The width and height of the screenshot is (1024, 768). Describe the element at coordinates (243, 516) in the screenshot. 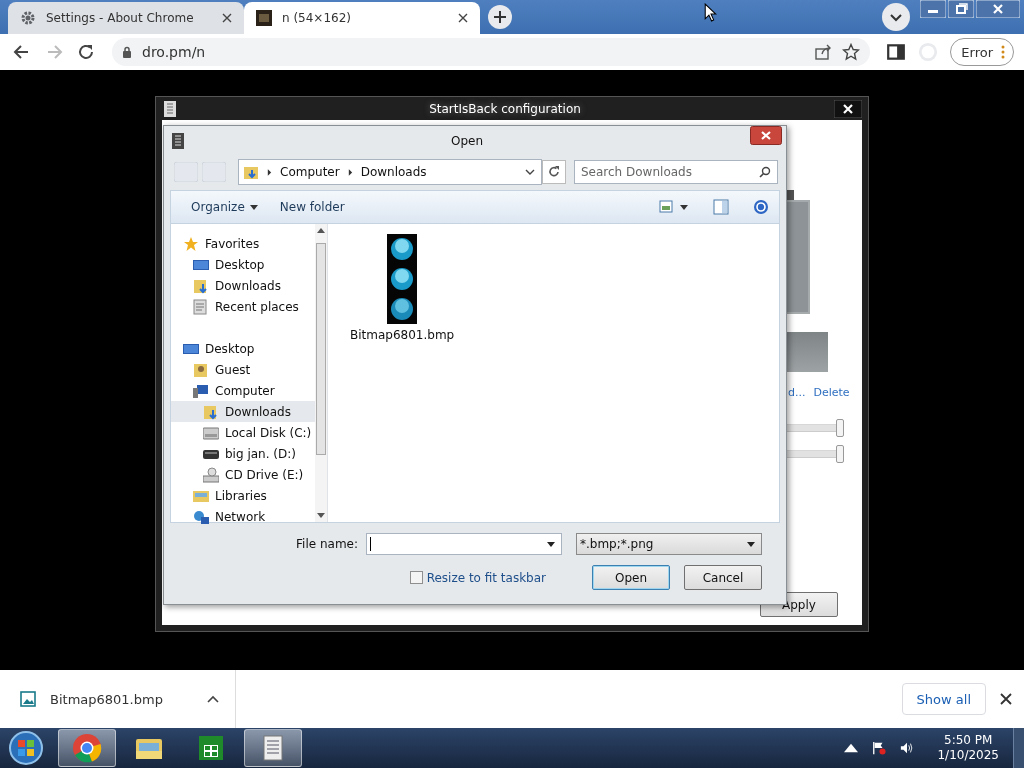

I see `nav-item: Network` at that location.